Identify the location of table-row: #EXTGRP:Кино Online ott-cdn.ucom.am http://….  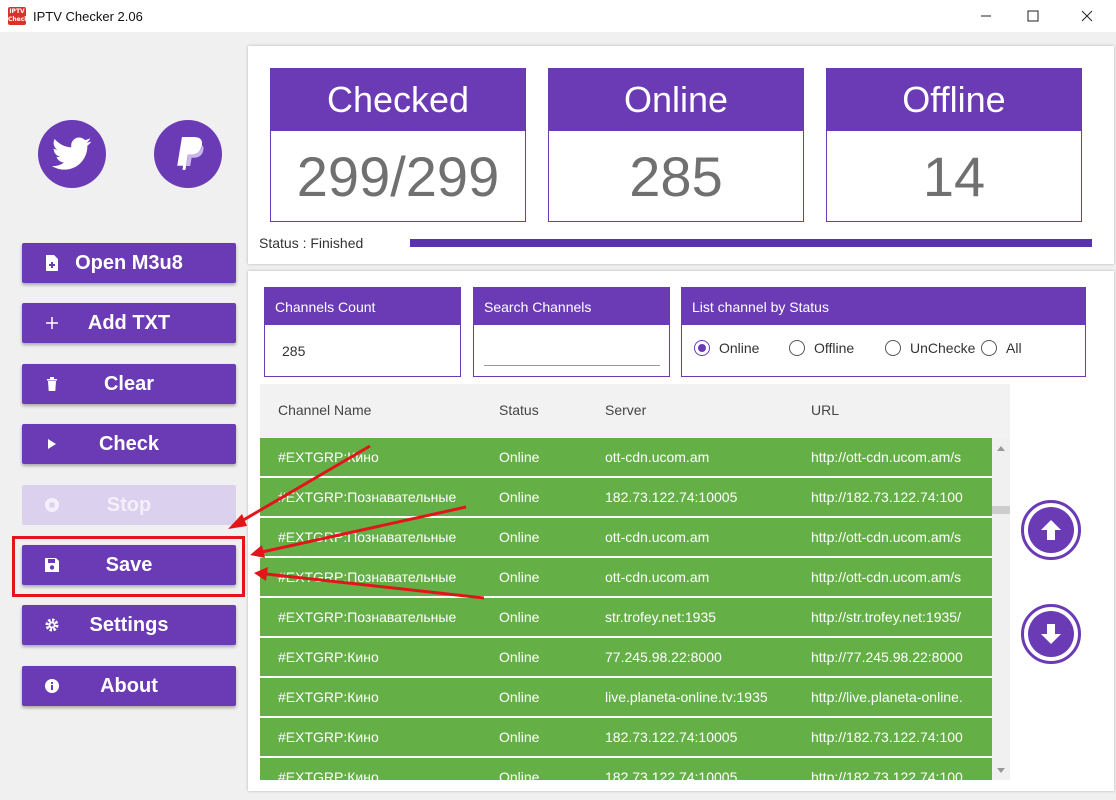
(626, 457).